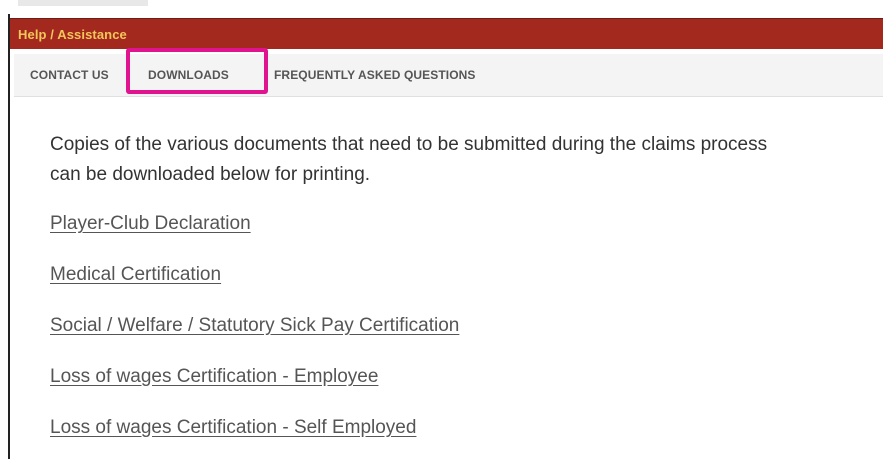 The width and height of the screenshot is (883, 467). Describe the element at coordinates (9, 236) in the screenshot. I see `window-left-border` at that location.